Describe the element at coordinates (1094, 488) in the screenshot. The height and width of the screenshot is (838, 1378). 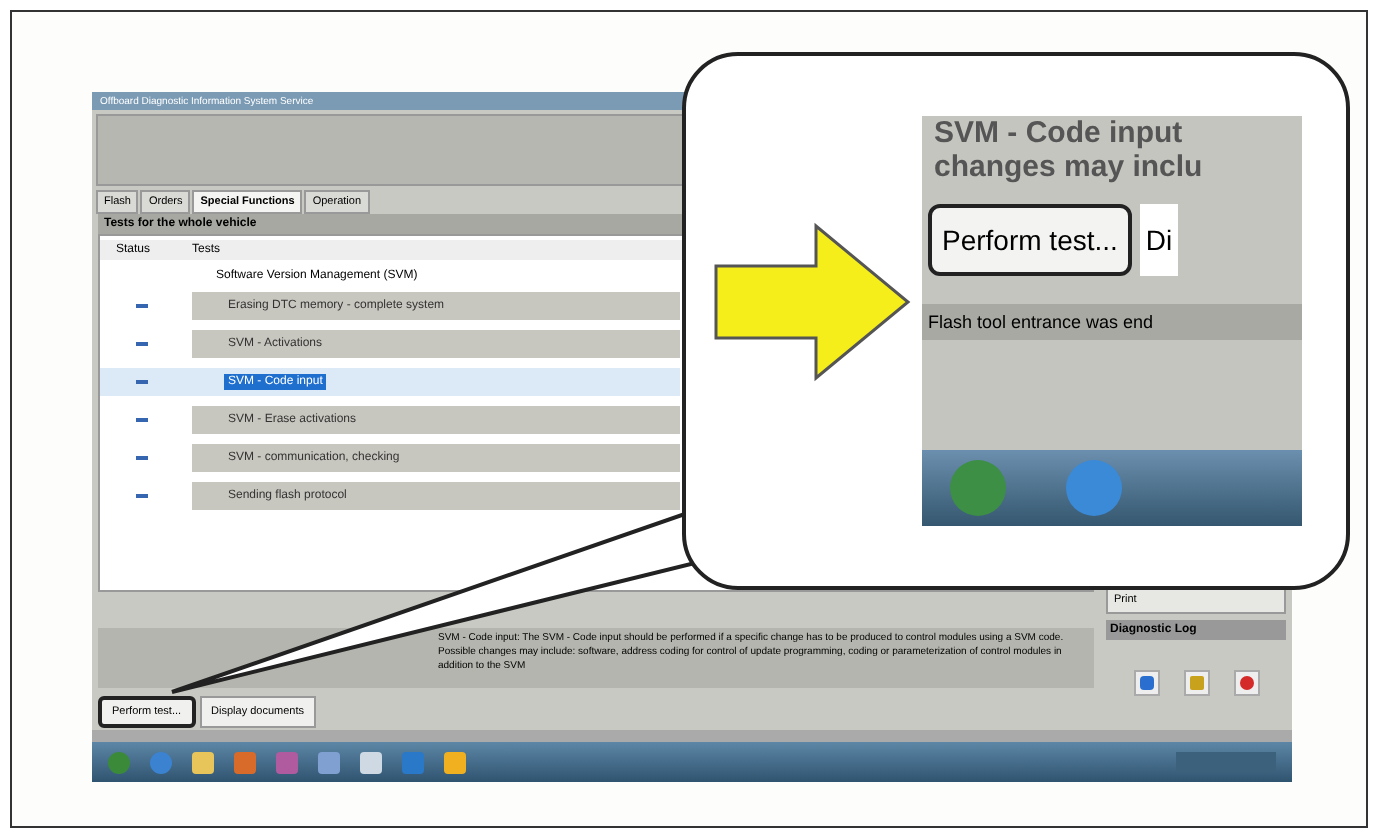
I see `browser-icon` at that location.